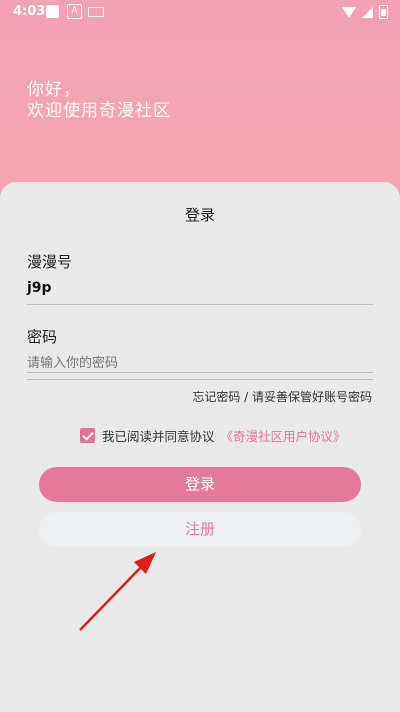 This screenshot has width=400, height=712. I want to click on annotation-arrow-icon, so click(117, 591).